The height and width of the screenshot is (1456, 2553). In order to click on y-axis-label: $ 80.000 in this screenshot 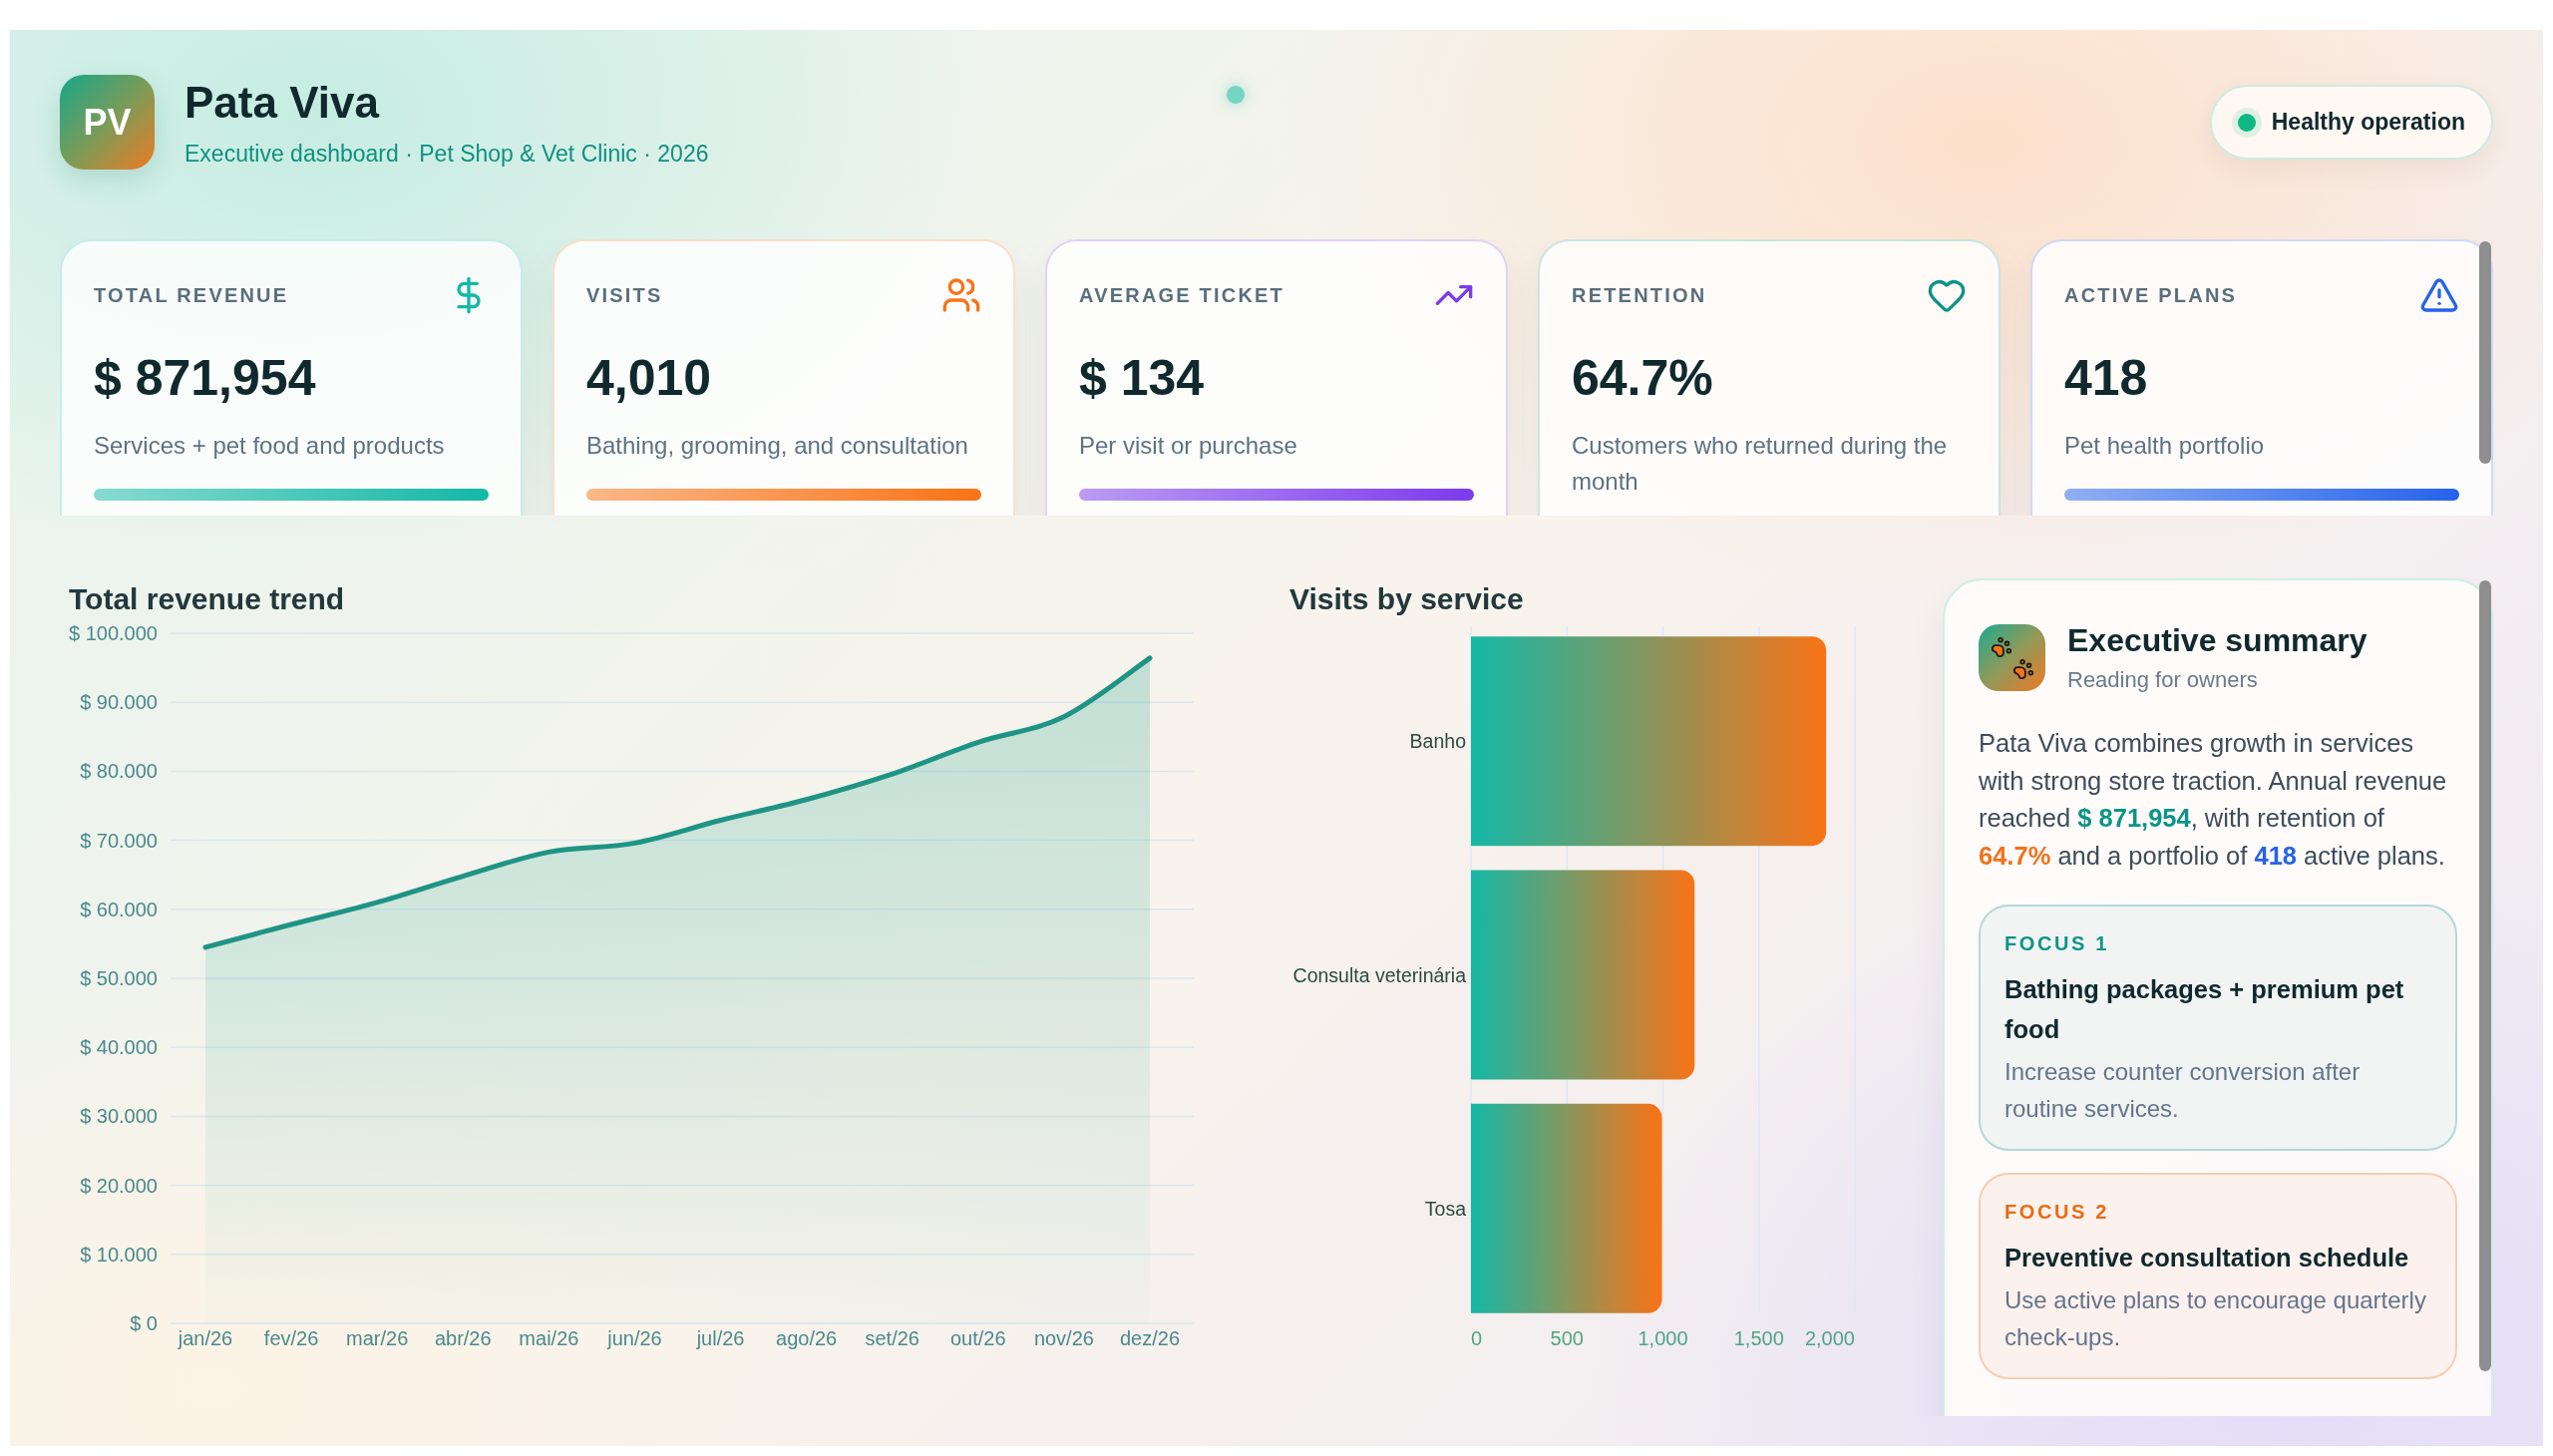, I will do `click(119, 771)`.